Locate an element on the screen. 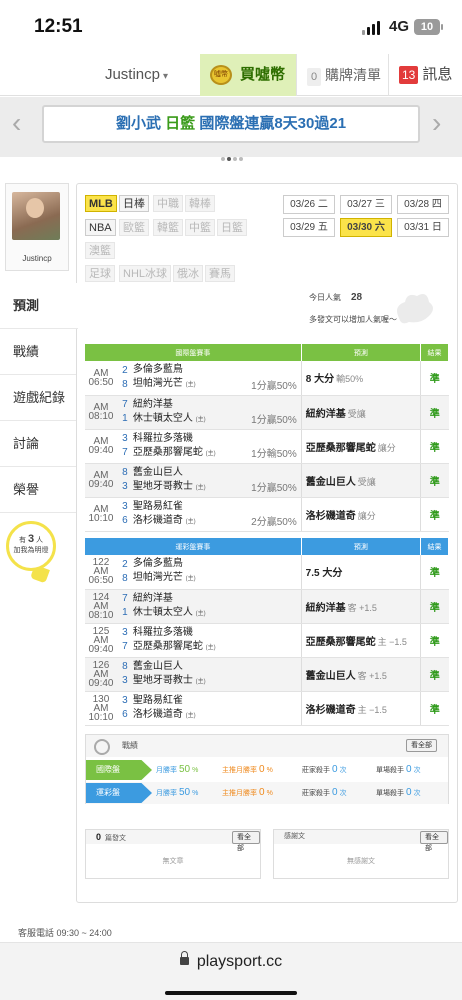 The image size is (462, 1000). date-tab: 03/26 二 is located at coordinates (309, 204).